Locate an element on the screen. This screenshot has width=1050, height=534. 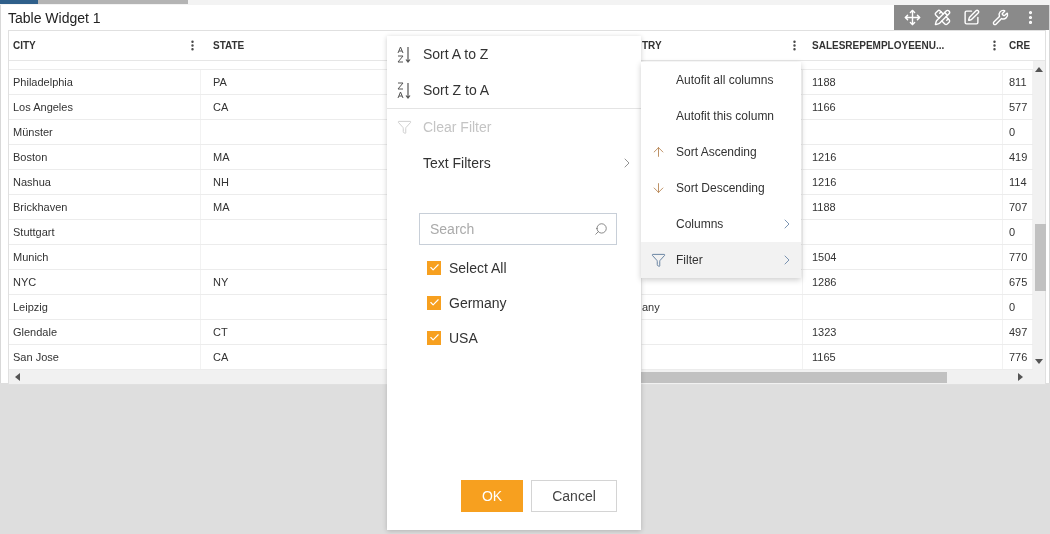
menu-item: Filter is located at coordinates (721, 260).